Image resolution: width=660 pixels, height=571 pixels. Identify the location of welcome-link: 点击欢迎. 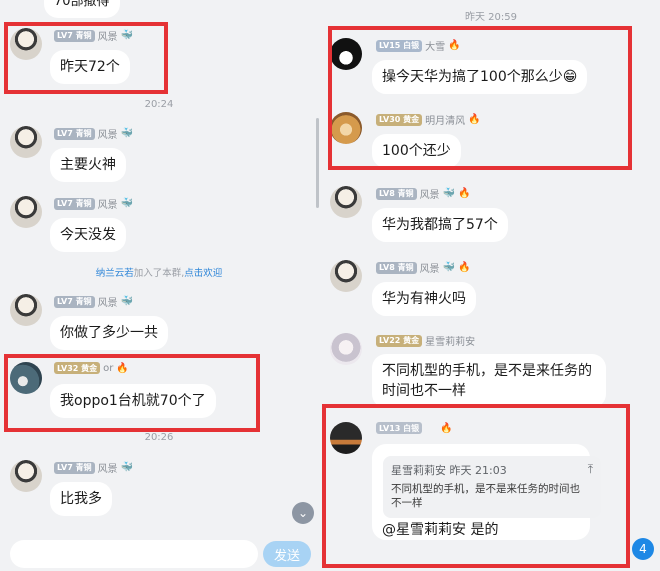
(203, 273).